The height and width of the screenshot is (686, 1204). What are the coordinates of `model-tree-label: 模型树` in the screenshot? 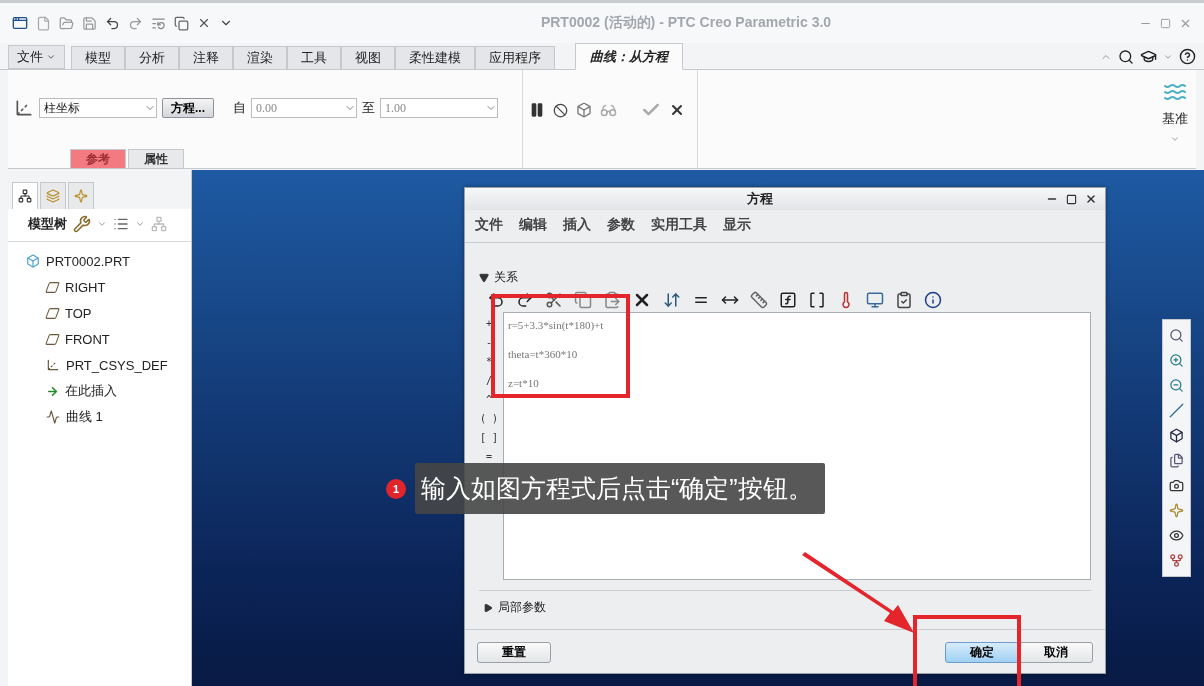 It's located at (47, 224).